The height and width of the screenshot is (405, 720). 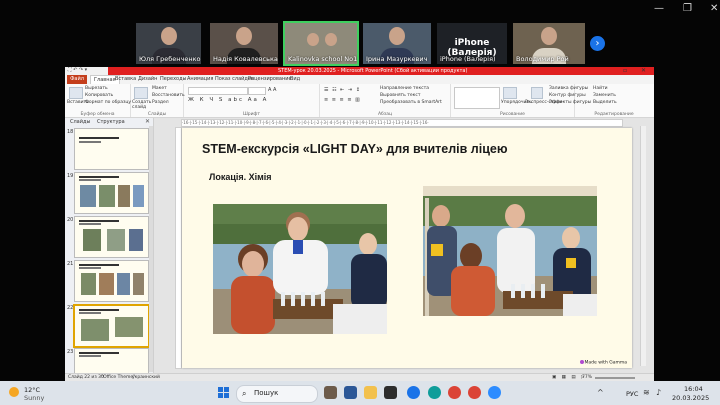 What do you see at coordinates (646, 392) in the screenshot?
I see `wifi-icon: ≋` at bounding box center [646, 392].